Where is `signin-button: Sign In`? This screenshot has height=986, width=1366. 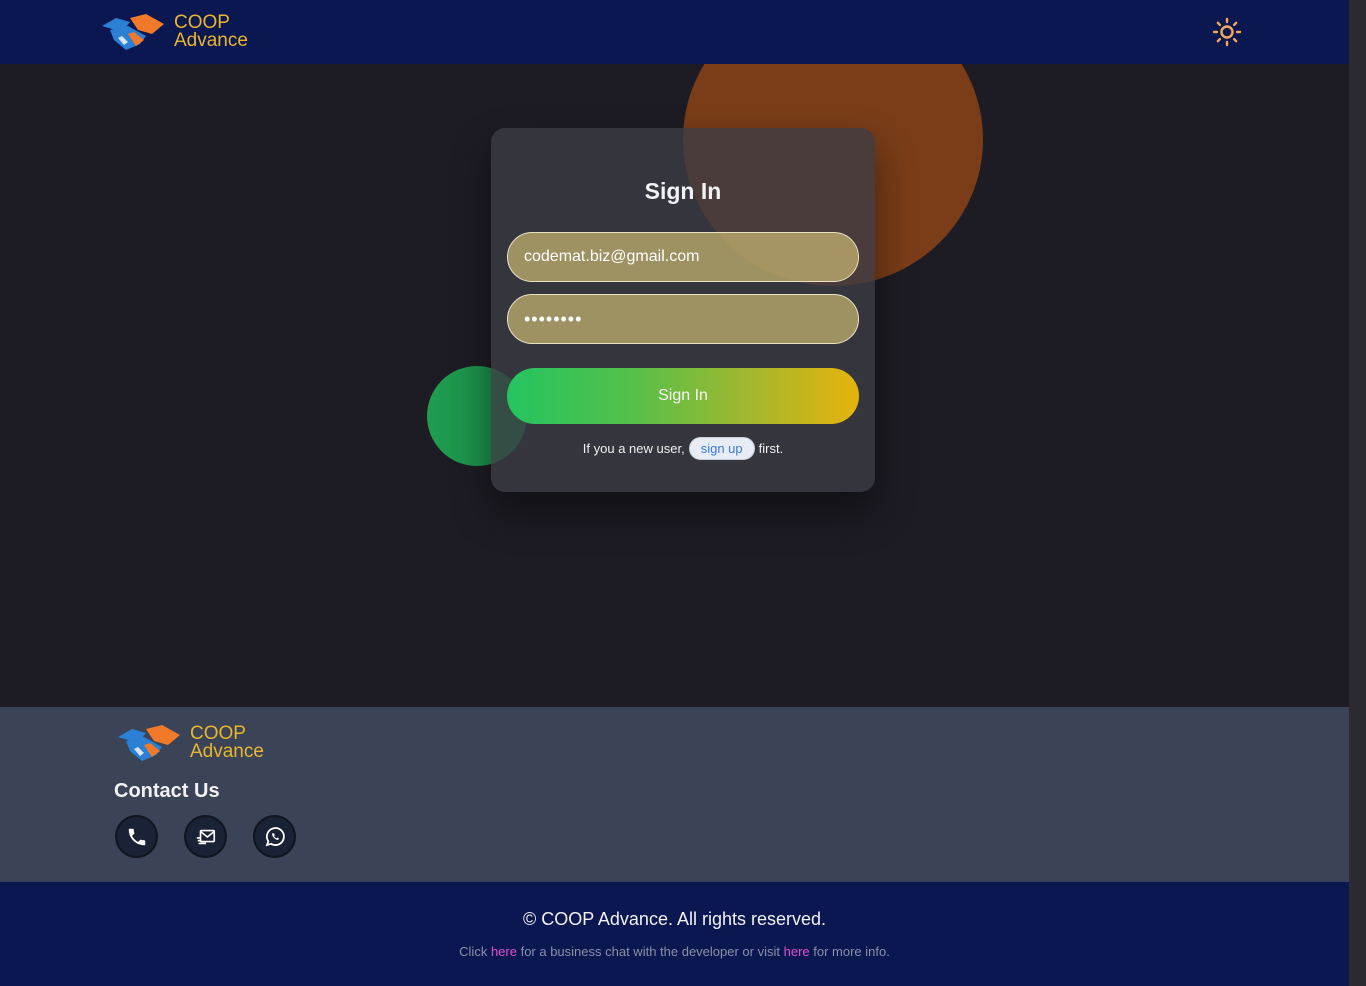 signin-button: Sign In is located at coordinates (683, 396).